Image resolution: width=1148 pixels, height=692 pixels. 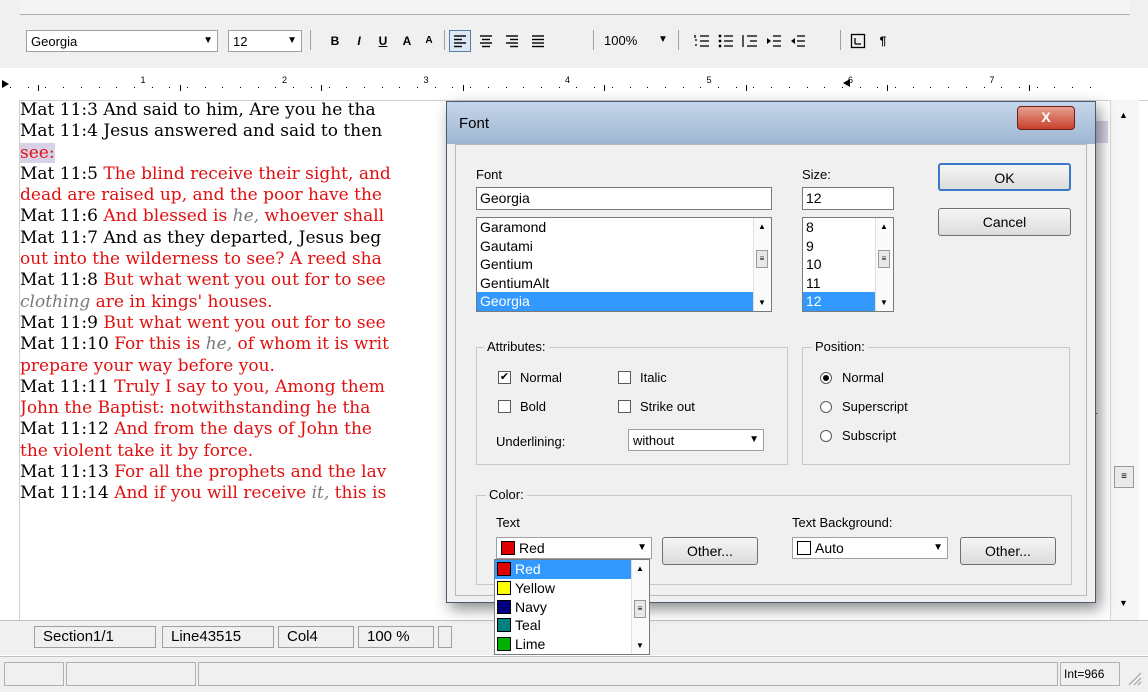 I want to click on color-list-item: Navy, so click(x=572, y=607).